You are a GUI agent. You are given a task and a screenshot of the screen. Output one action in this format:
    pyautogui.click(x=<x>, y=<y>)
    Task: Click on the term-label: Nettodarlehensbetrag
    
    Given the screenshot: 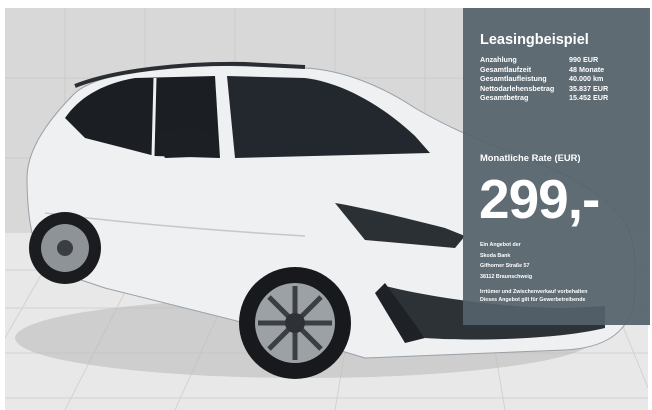 What is the action you would take?
    pyautogui.click(x=517, y=88)
    